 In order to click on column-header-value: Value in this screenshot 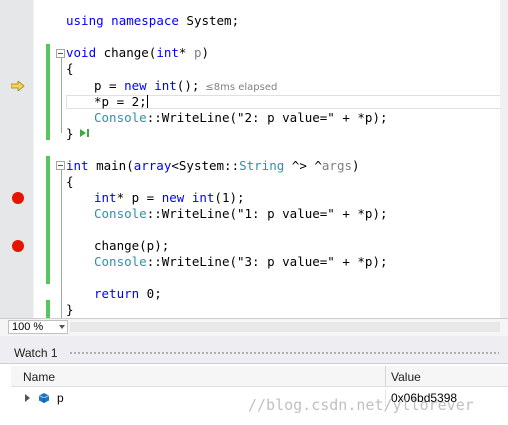, I will do `click(406, 377)`.